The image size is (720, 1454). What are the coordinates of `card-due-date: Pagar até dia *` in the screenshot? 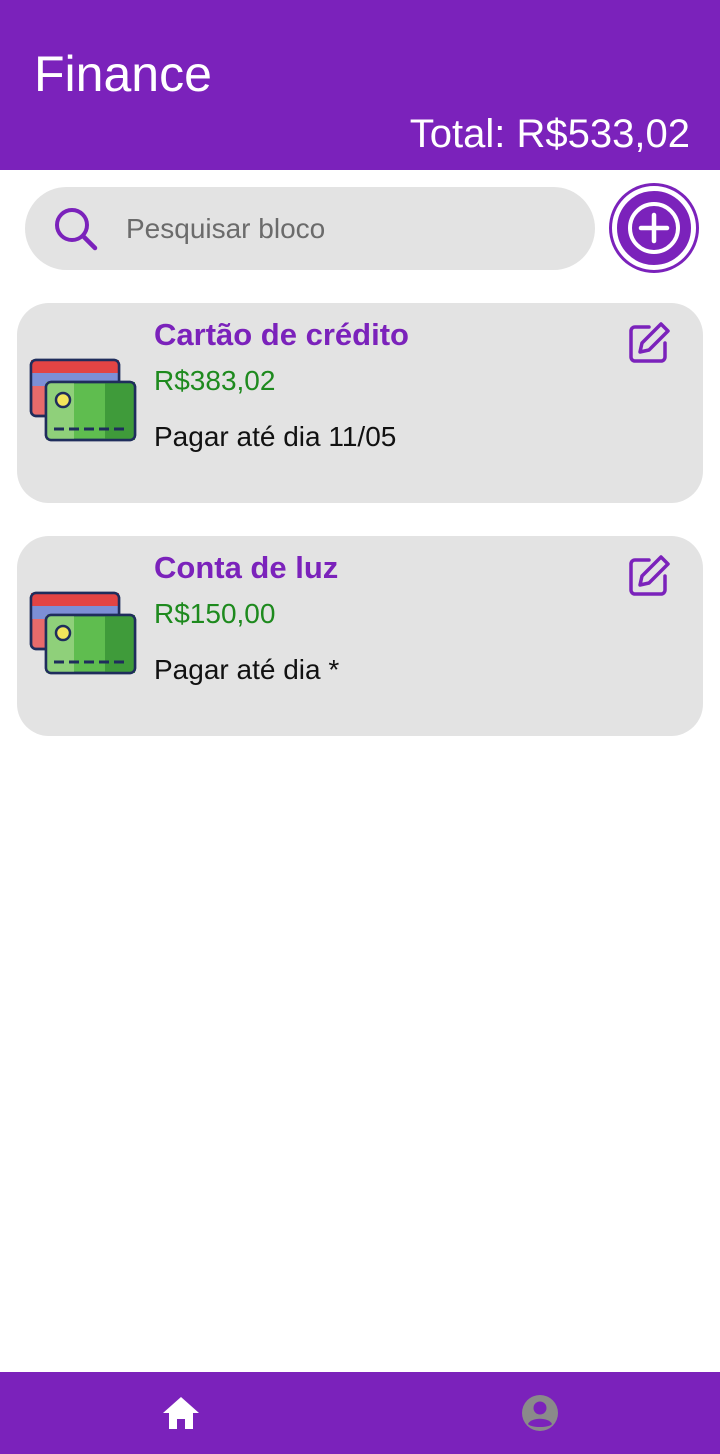 It's located at (247, 669).